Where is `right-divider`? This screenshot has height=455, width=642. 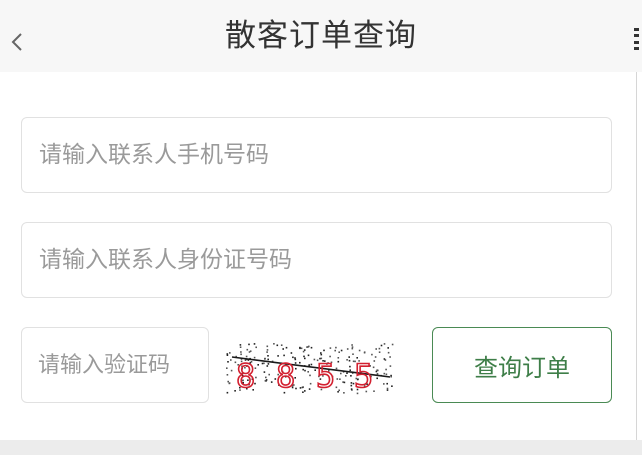
right-divider is located at coordinates (636, 256).